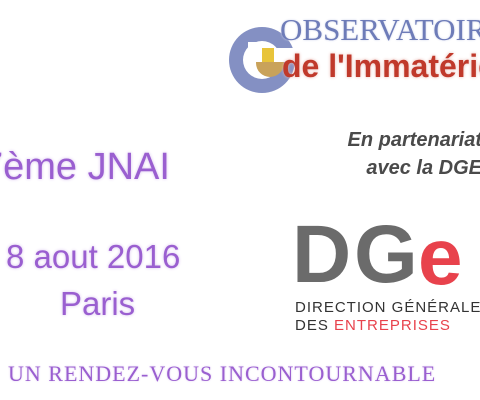 This screenshot has height=400, width=480. Describe the element at coordinates (381, 66) in the screenshot. I see `observatoire-subtitle: de l'Immatériel` at that location.